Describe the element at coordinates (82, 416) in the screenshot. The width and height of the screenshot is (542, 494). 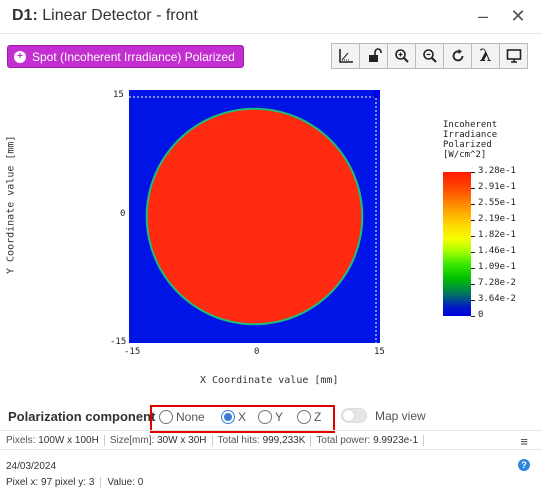
I see `polarization-label: Polarization component` at that location.